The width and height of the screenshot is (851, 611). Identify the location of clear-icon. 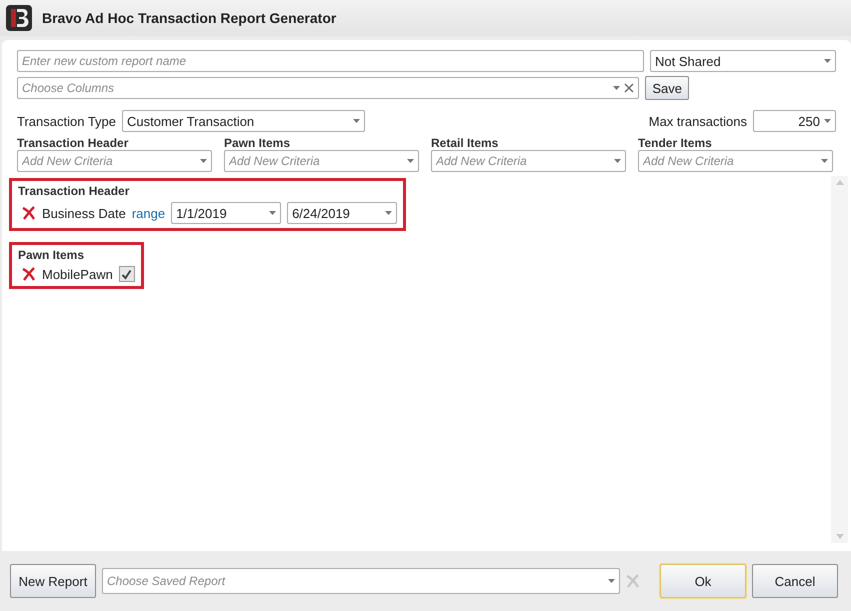
(629, 88).